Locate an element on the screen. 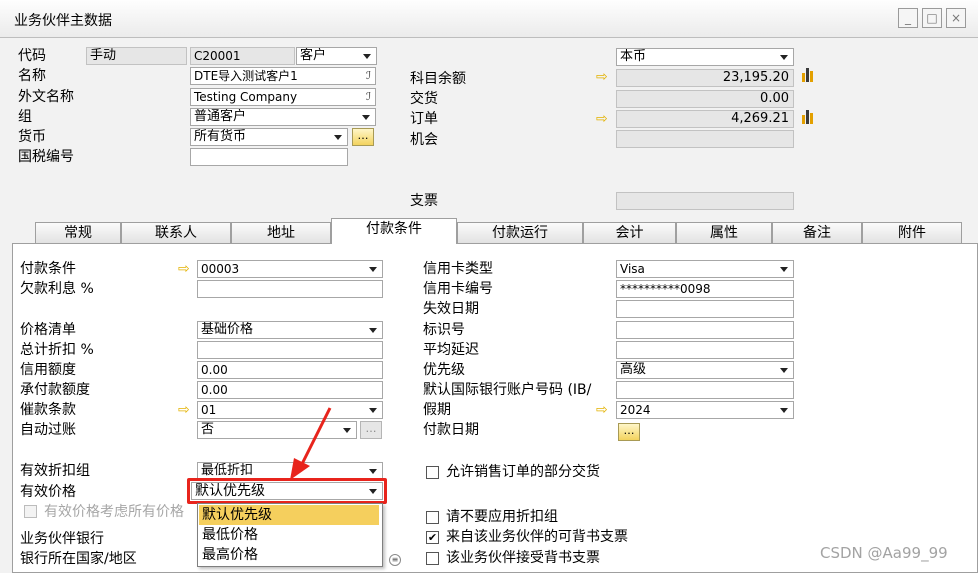 The height and width of the screenshot is (573, 978). checks-label: 支票 is located at coordinates (424, 201).